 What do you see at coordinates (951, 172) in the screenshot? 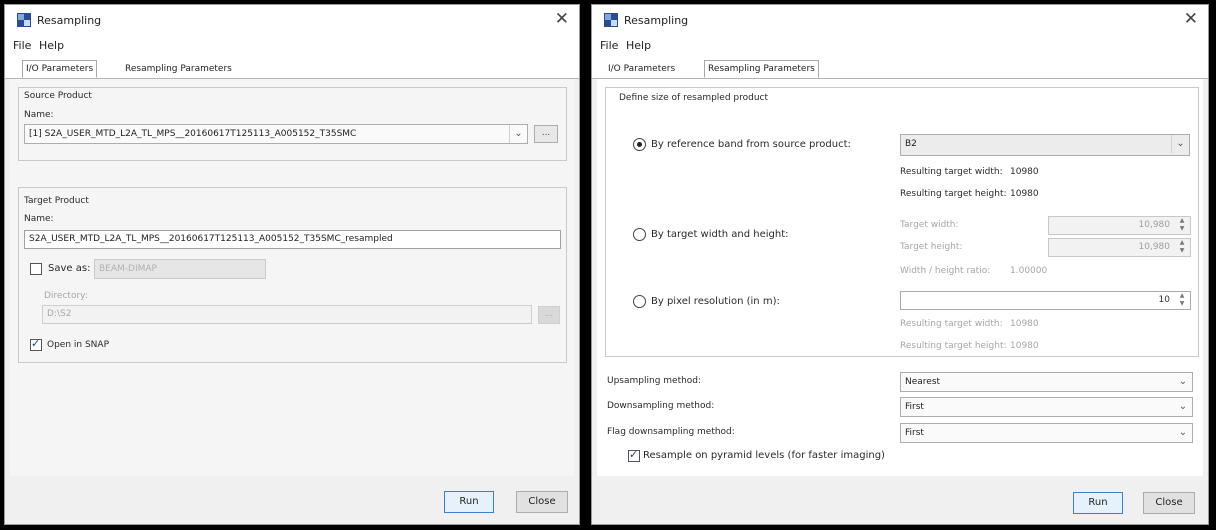
I see `ref-width-label: Resulting target width:` at bounding box center [951, 172].